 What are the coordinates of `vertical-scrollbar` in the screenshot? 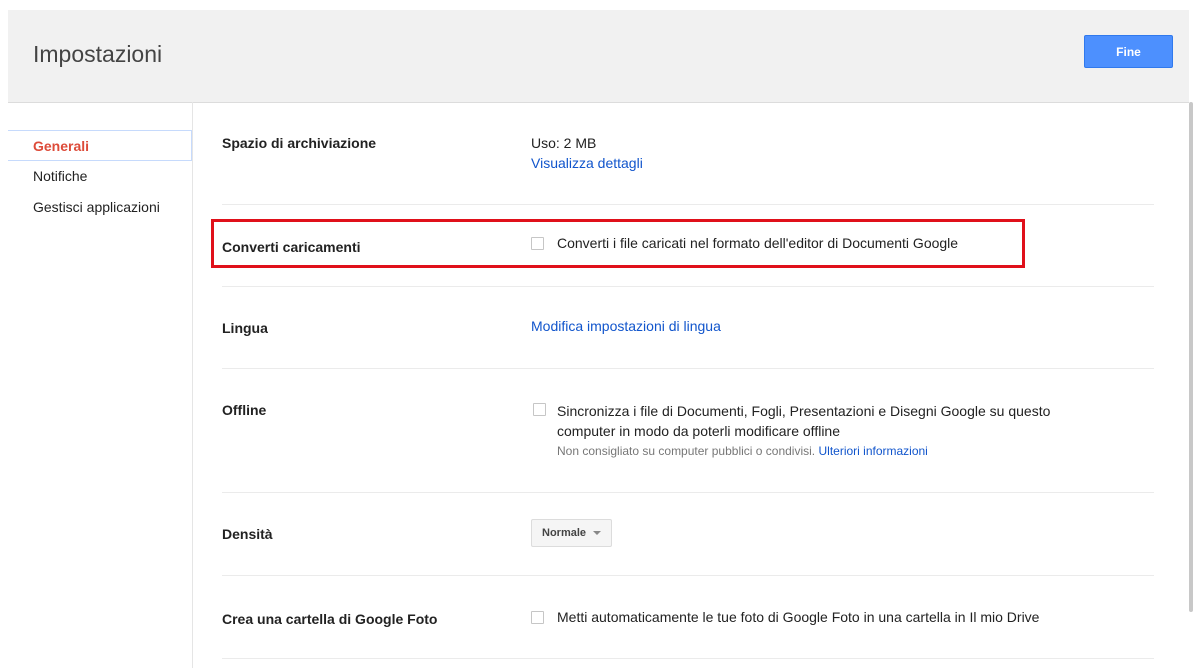 It's located at (1191, 357).